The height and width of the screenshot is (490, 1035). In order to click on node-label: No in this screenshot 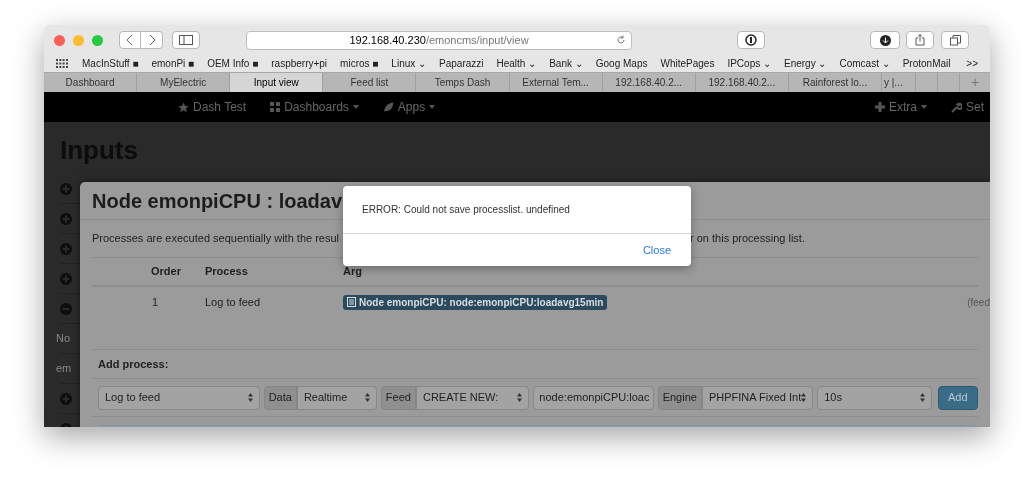, I will do `click(63, 339)`.